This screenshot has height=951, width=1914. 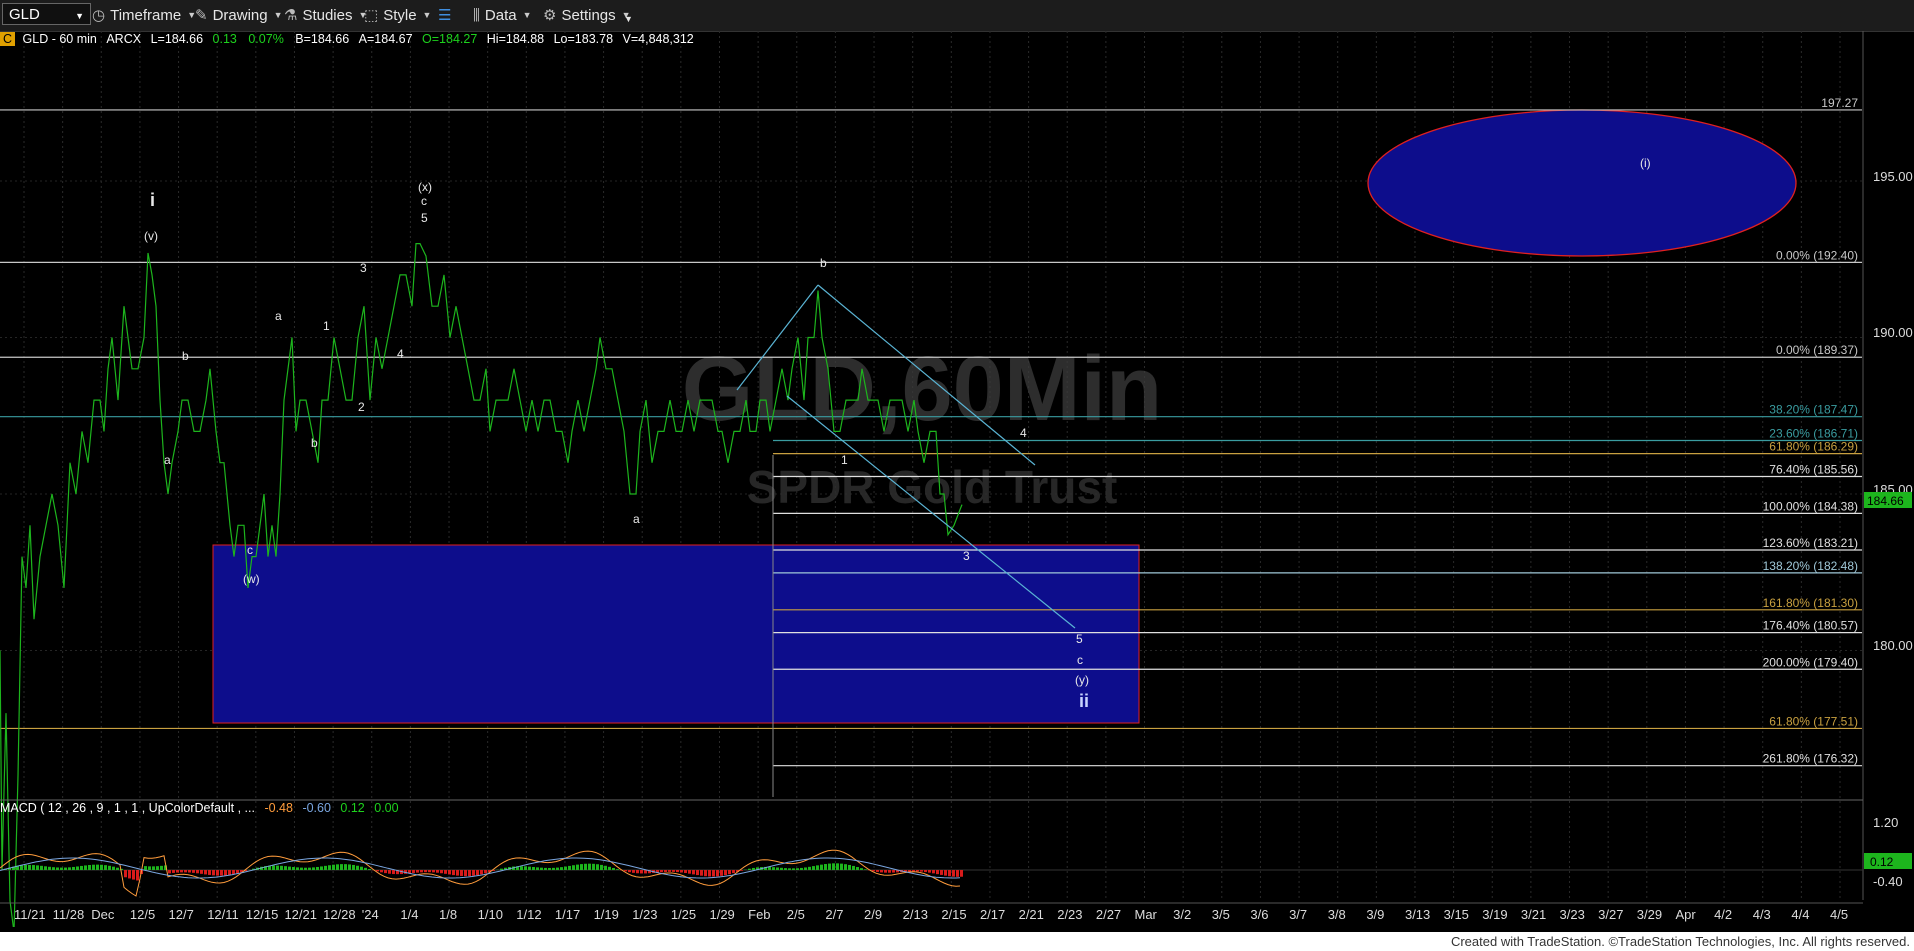 What do you see at coordinates (447, 15) in the screenshot?
I see `panels-button: ☰` at bounding box center [447, 15].